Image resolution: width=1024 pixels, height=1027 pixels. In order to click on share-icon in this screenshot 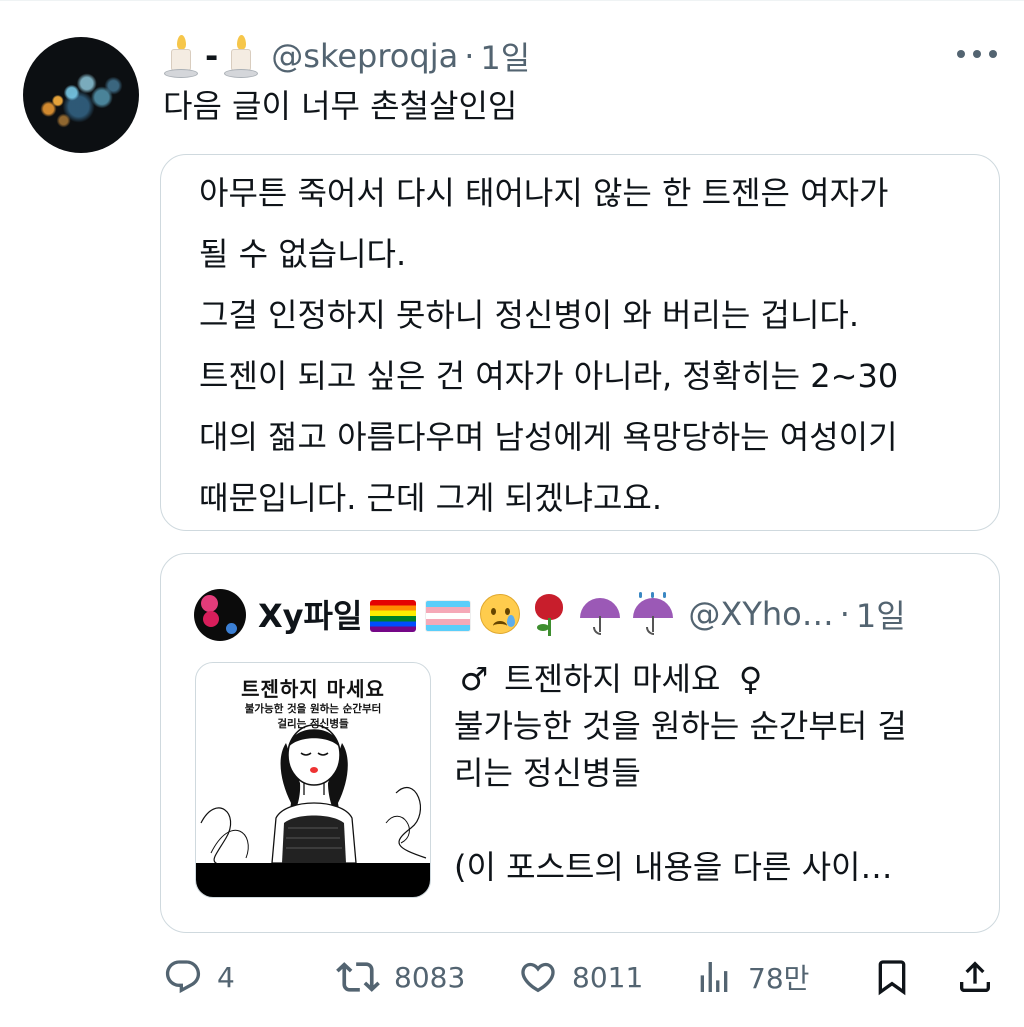, I will do `click(975, 976)`.